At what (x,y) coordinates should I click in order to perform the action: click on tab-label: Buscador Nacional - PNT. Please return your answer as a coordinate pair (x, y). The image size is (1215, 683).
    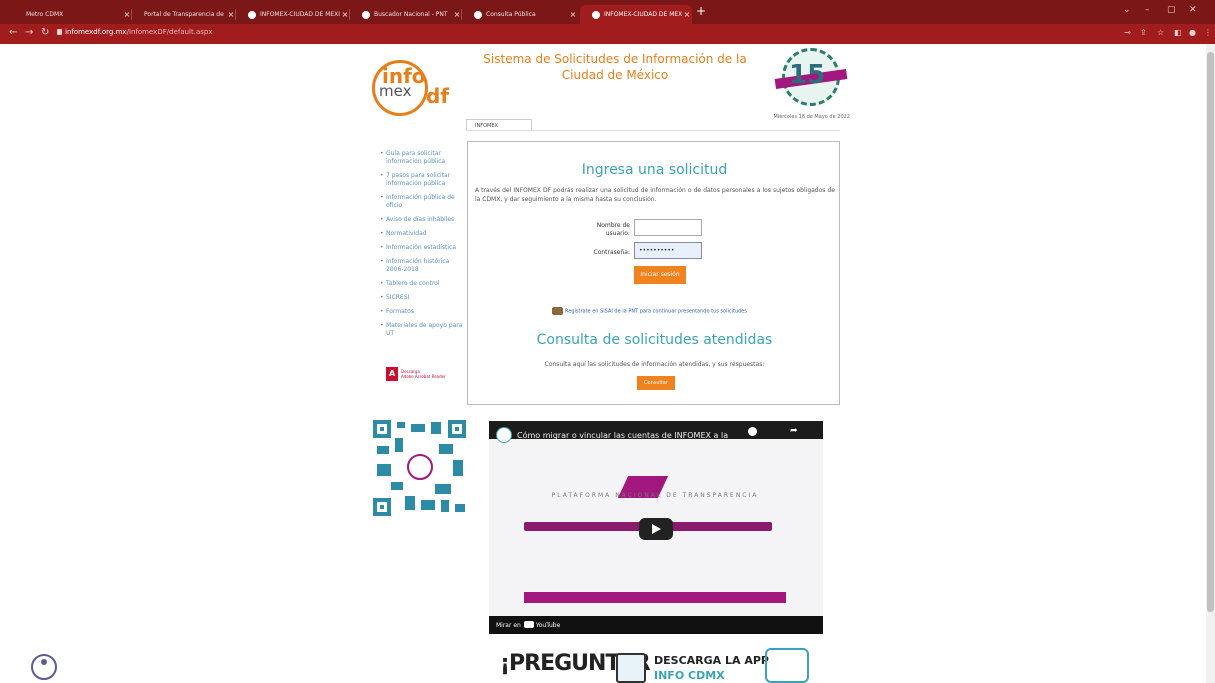
    Looking at the image, I should click on (411, 14).